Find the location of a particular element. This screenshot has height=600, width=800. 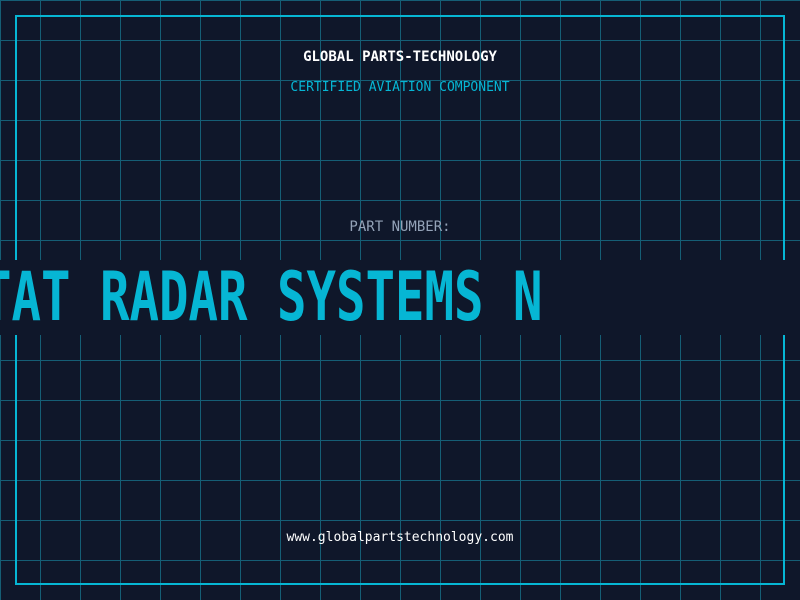

part-number-marquee: TAT RADAR SYSTEMS N is located at coordinates (271, 297).